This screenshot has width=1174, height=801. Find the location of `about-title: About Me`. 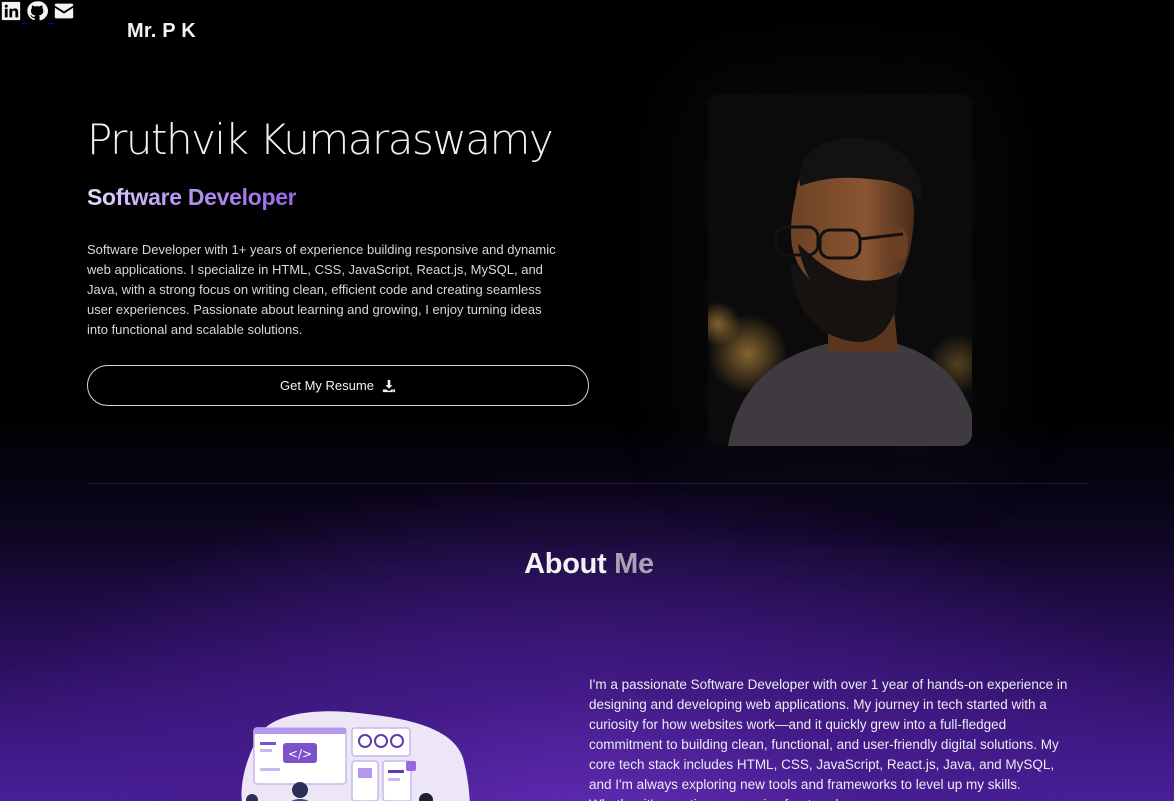

about-title: About Me is located at coordinates (587, 564).